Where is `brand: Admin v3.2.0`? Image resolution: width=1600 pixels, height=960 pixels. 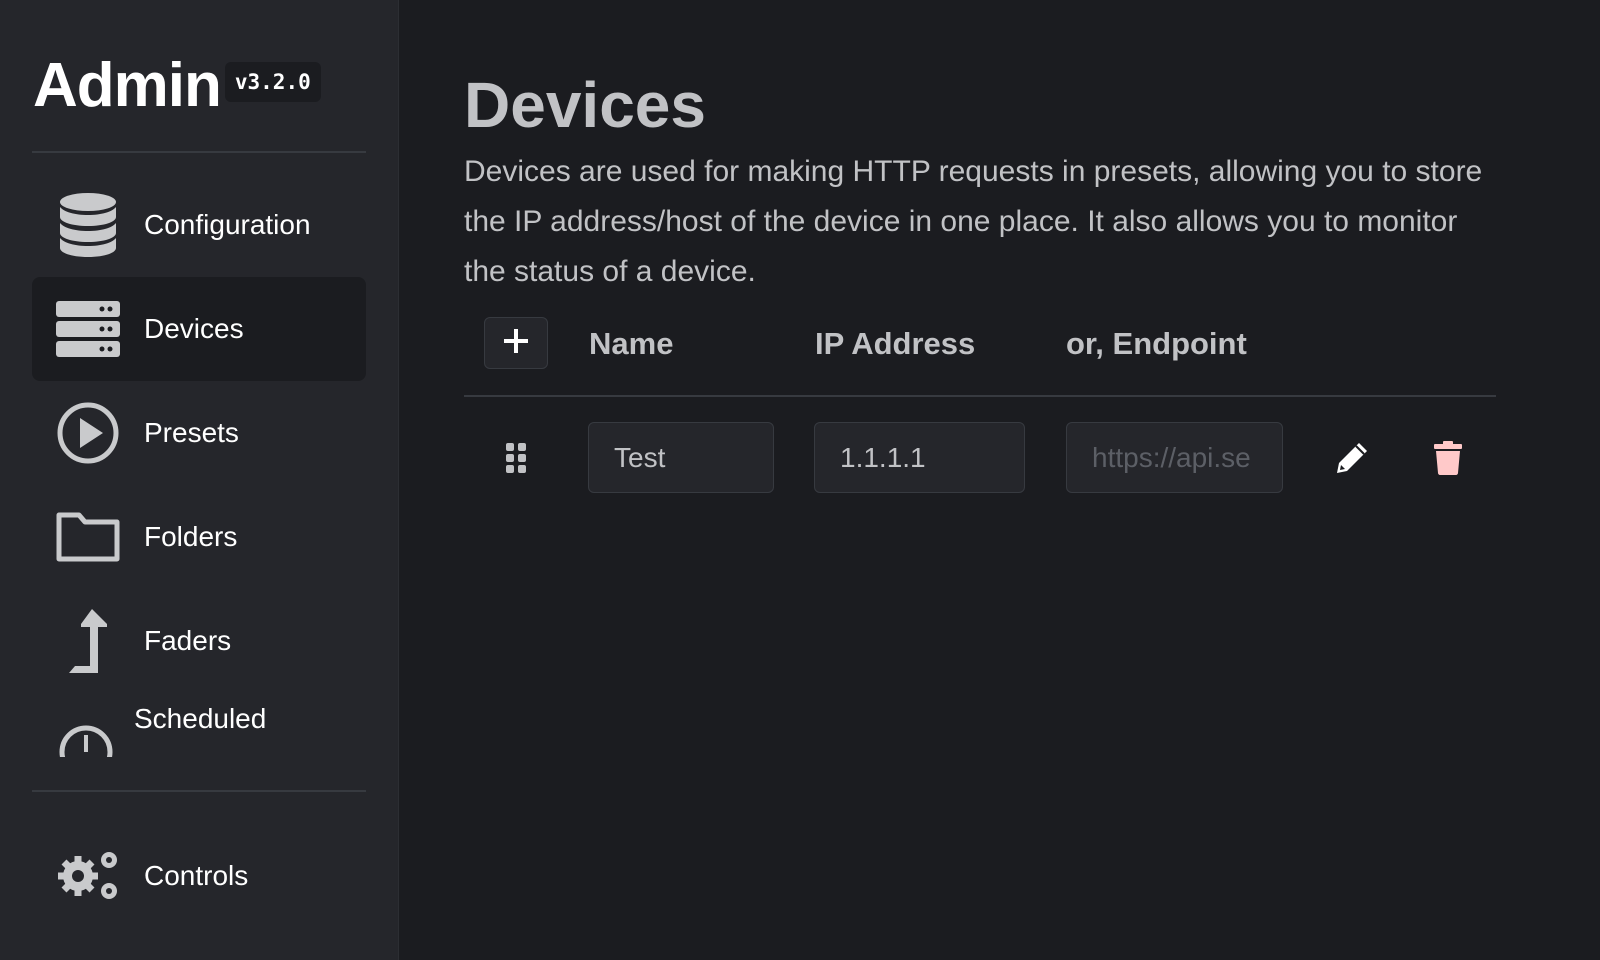 brand: Admin v3.2.0 is located at coordinates (177, 85).